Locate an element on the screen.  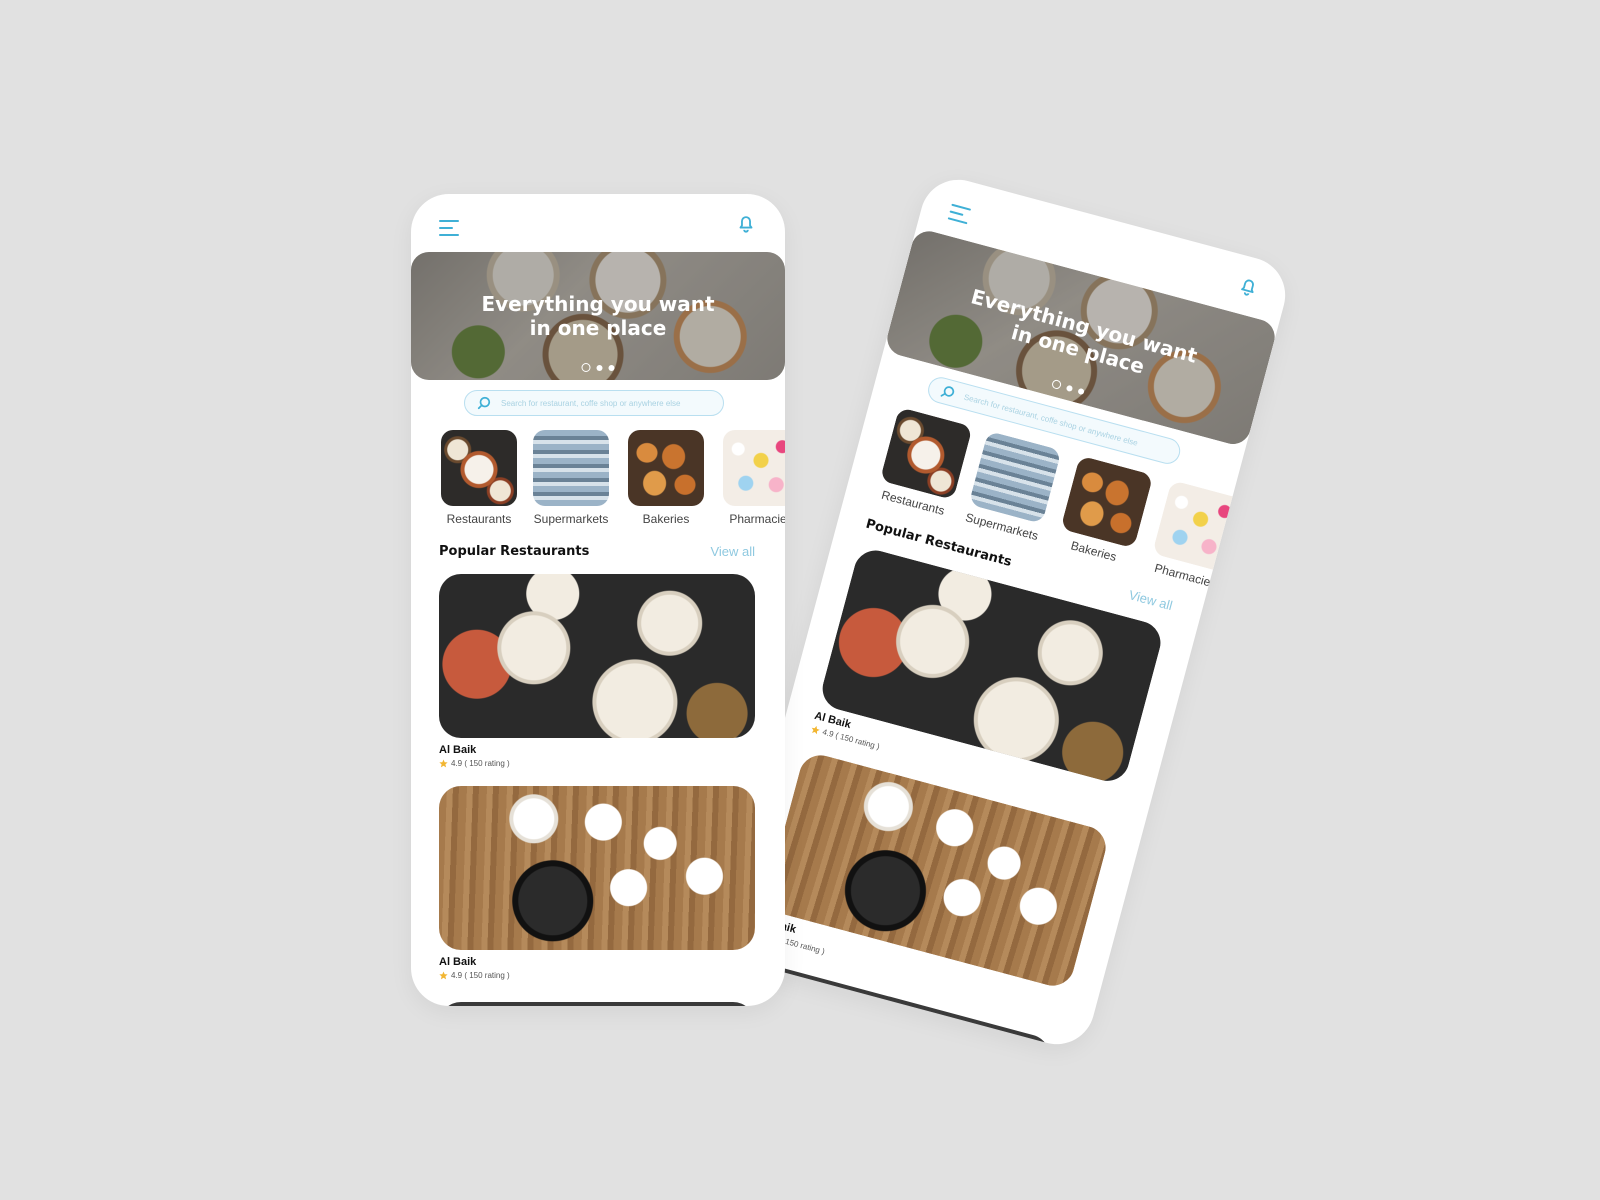
category-label: Restaurants is located at coordinates (479, 519).